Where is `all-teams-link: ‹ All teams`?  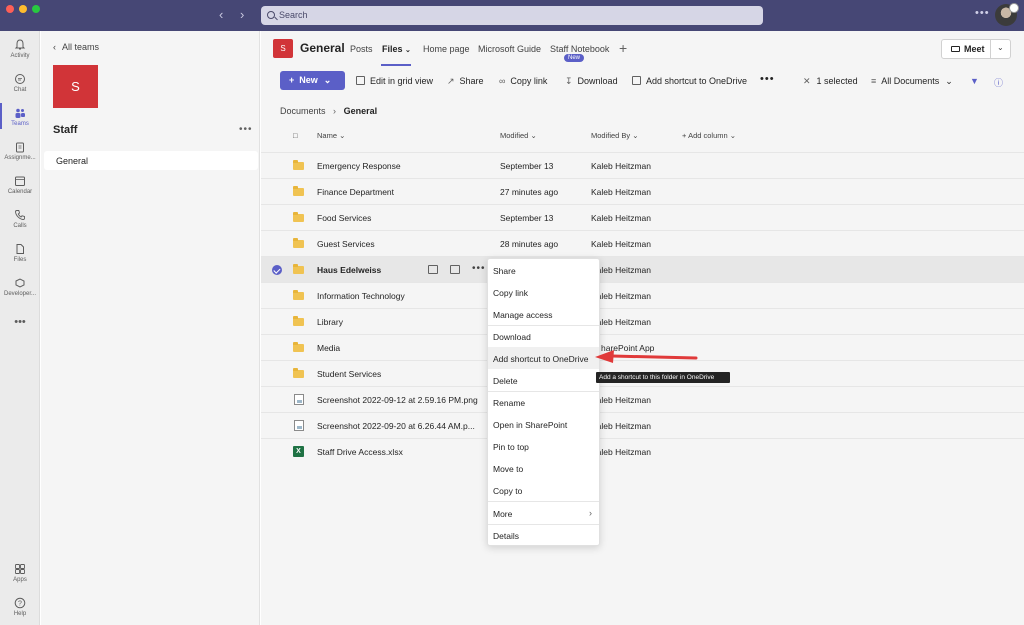
all-teams-link: ‹ All teams is located at coordinates (76, 47).